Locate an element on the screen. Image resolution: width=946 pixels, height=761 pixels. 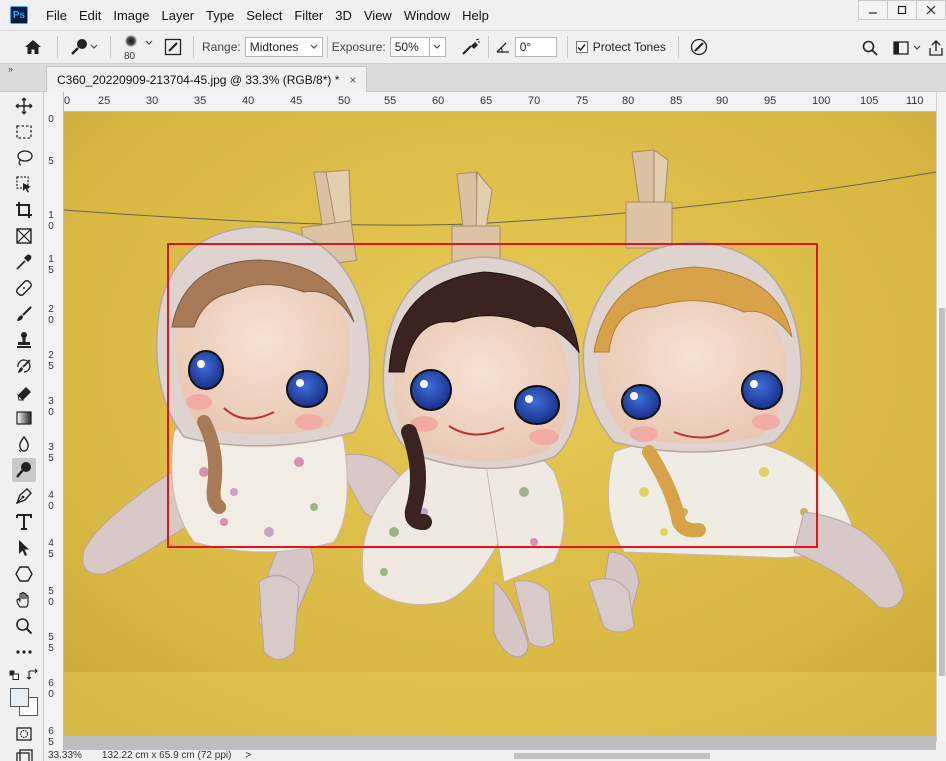
tool-type is located at coordinates (24, 522).